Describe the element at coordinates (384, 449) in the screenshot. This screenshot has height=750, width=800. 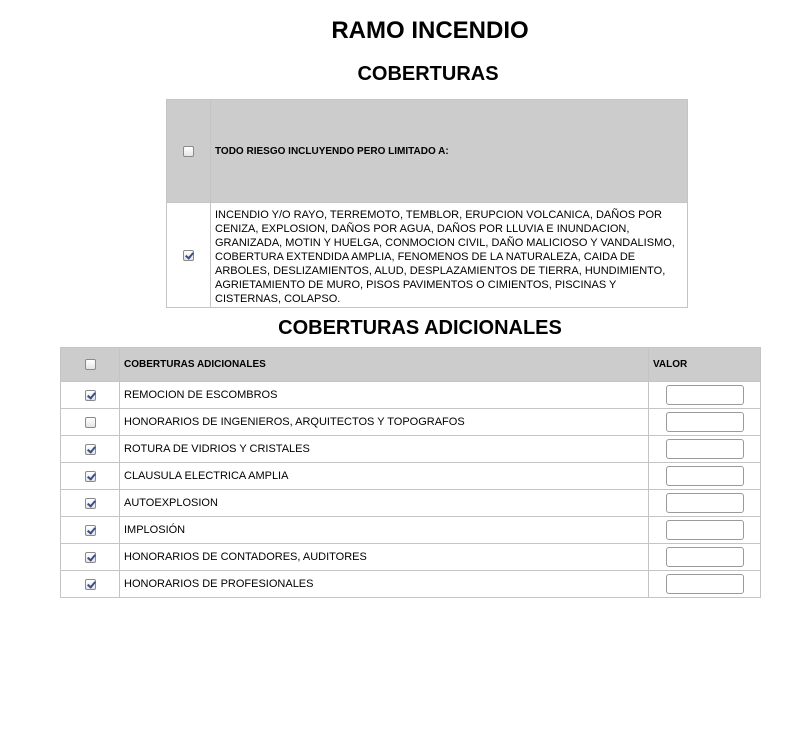
I see `row-label: ROTURA DE VIDRIOS Y CRISTALES` at that location.